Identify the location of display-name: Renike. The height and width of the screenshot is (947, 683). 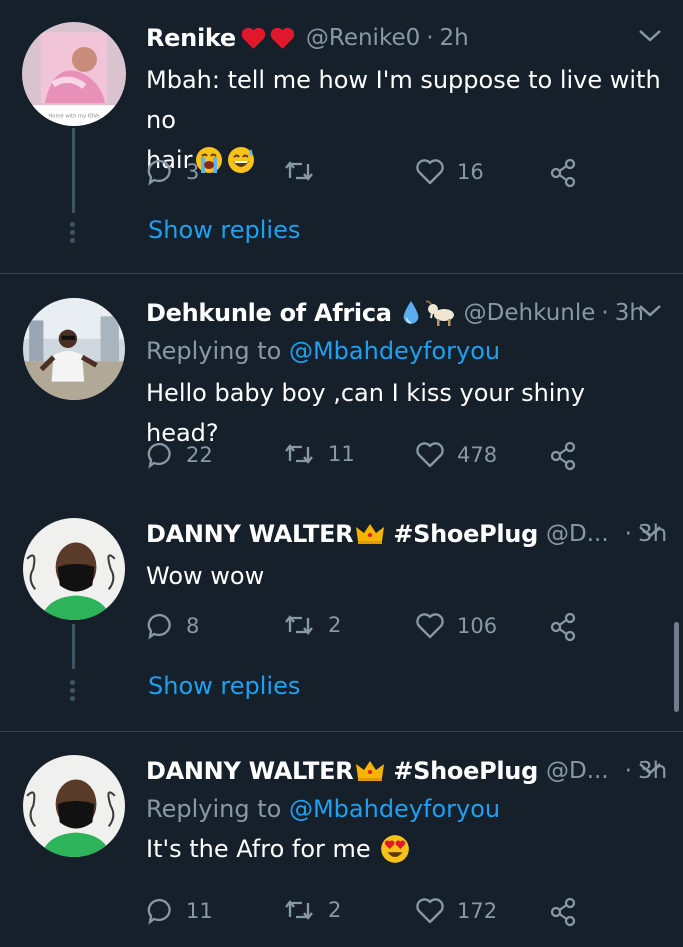
(191, 38).